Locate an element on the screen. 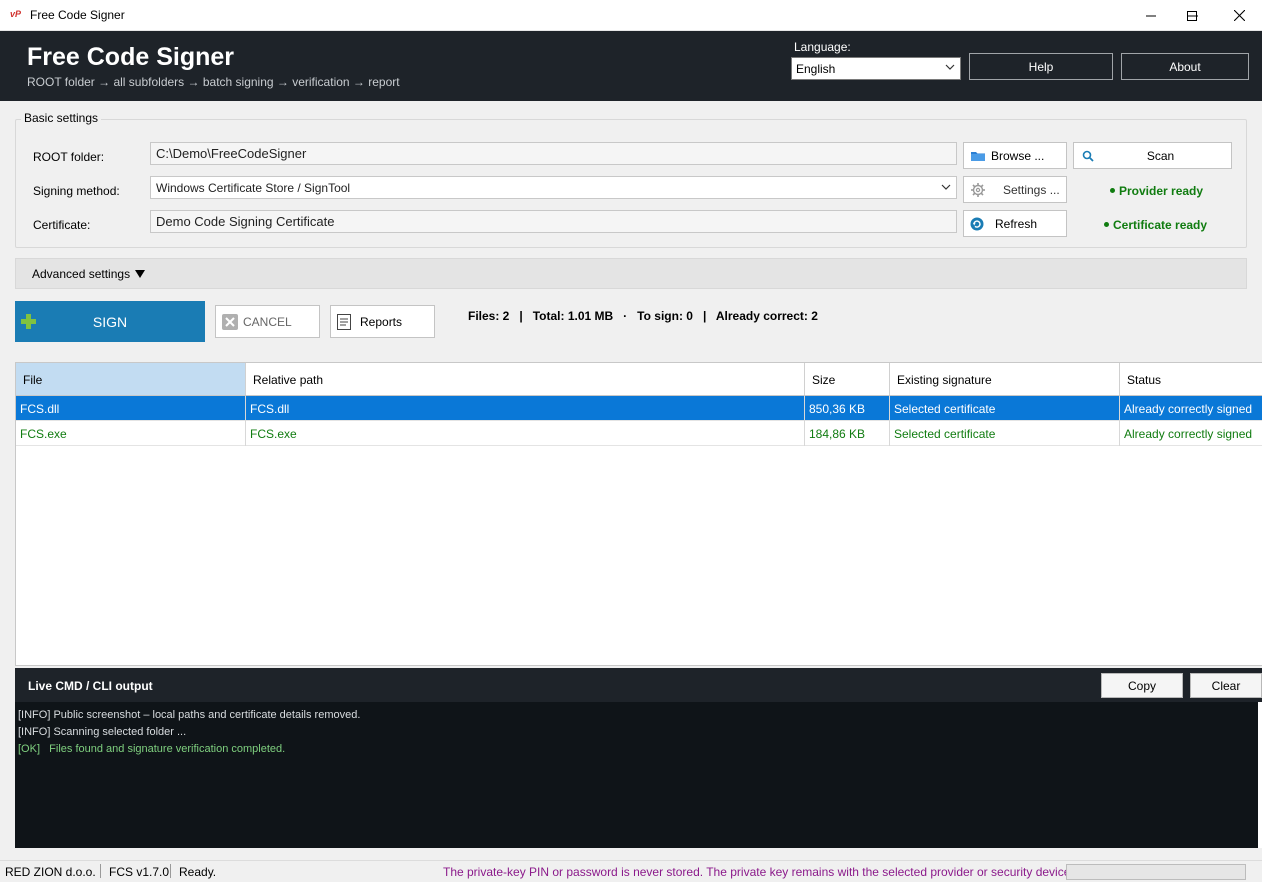 This screenshot has width=1262, height=882. certificate-status: Certificate ready is located at coordinates (1155, 225).